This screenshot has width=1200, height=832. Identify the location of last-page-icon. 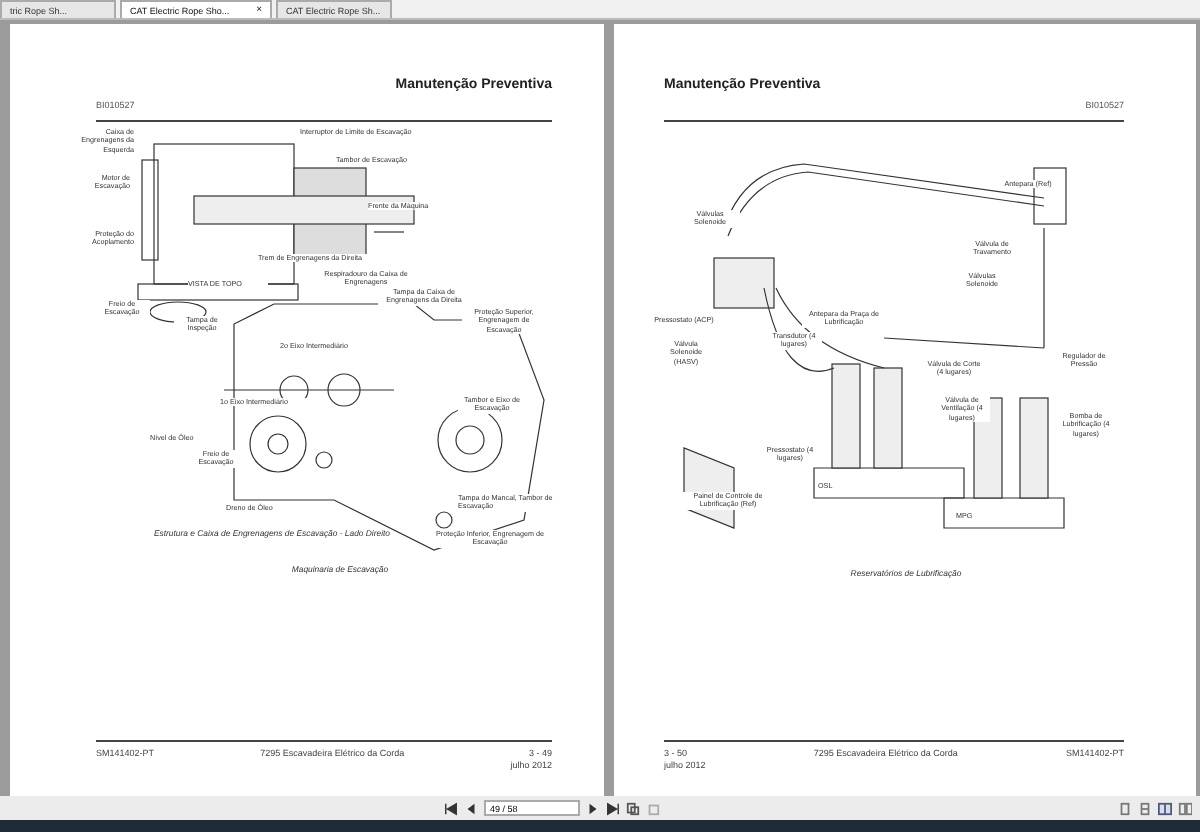
(613, 808).